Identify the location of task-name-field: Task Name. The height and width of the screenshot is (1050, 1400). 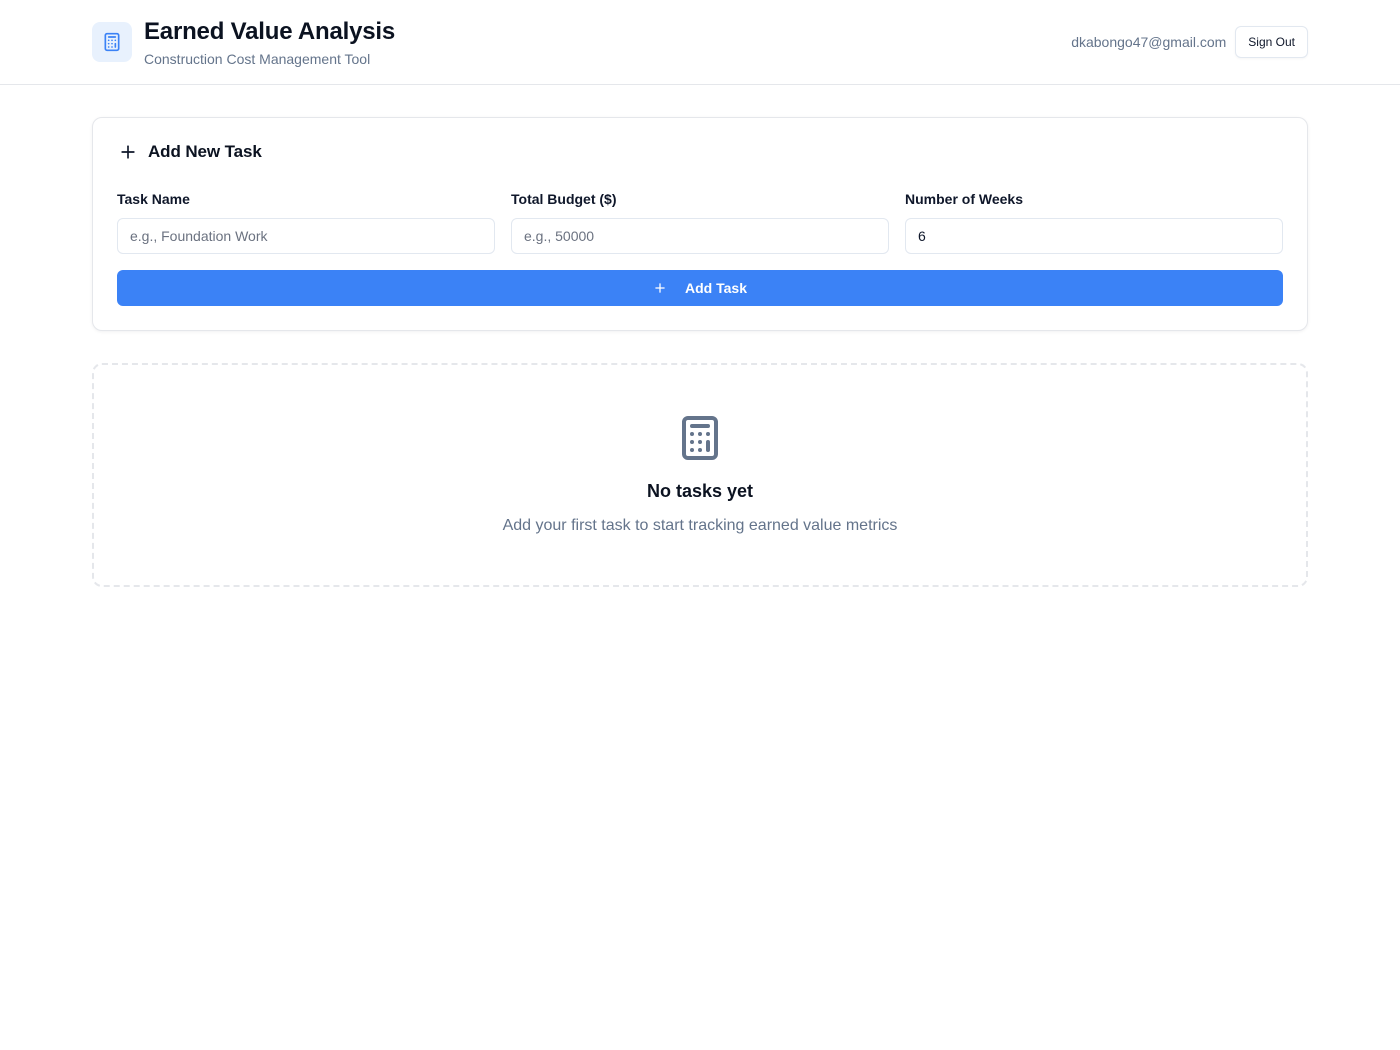
(306, 222).